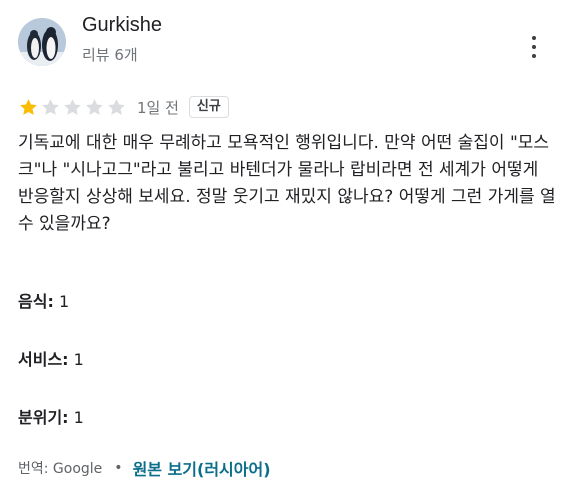  What do you see at coordinates (534, 47) in the screenshot?
I see `more-options-icon` at bounding box center [534, 47].